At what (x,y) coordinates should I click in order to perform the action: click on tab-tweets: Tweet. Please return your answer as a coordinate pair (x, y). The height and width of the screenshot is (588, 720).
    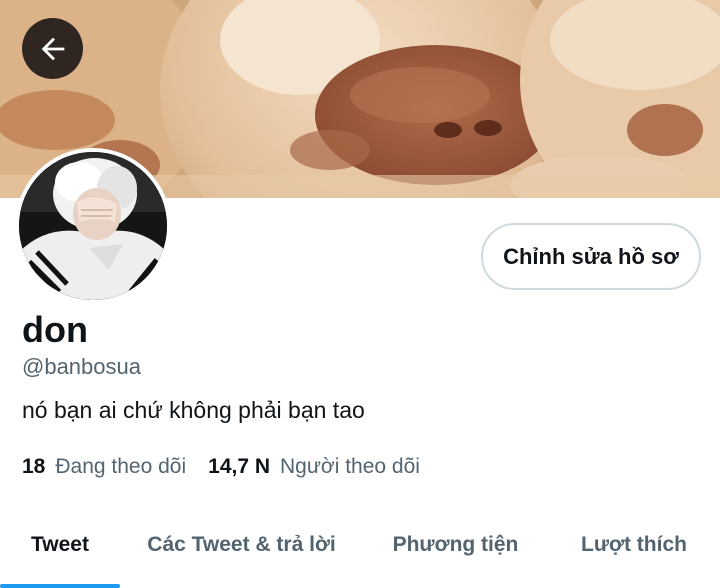
    Looking at the image, I should click on (60, 551).